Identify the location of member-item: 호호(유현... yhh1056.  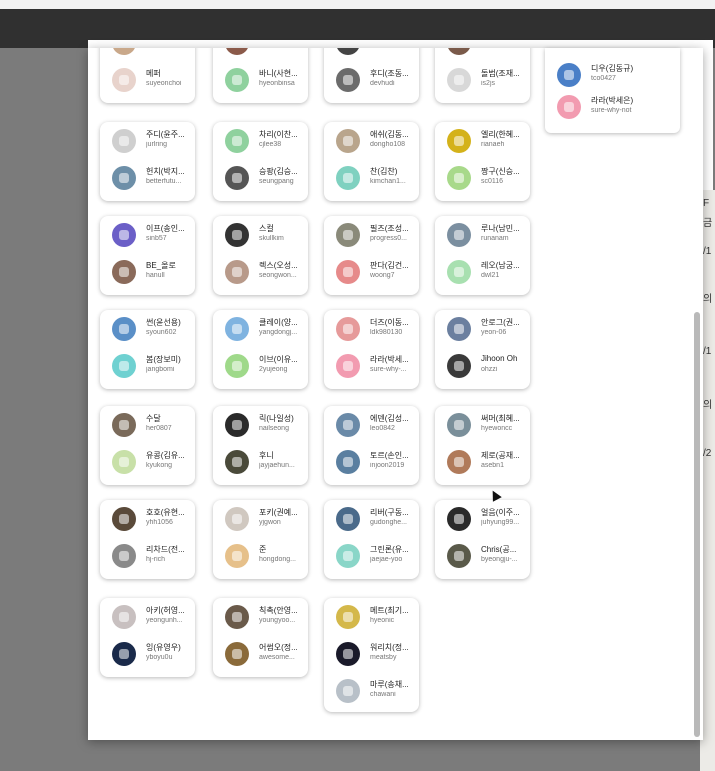
(147, 519).